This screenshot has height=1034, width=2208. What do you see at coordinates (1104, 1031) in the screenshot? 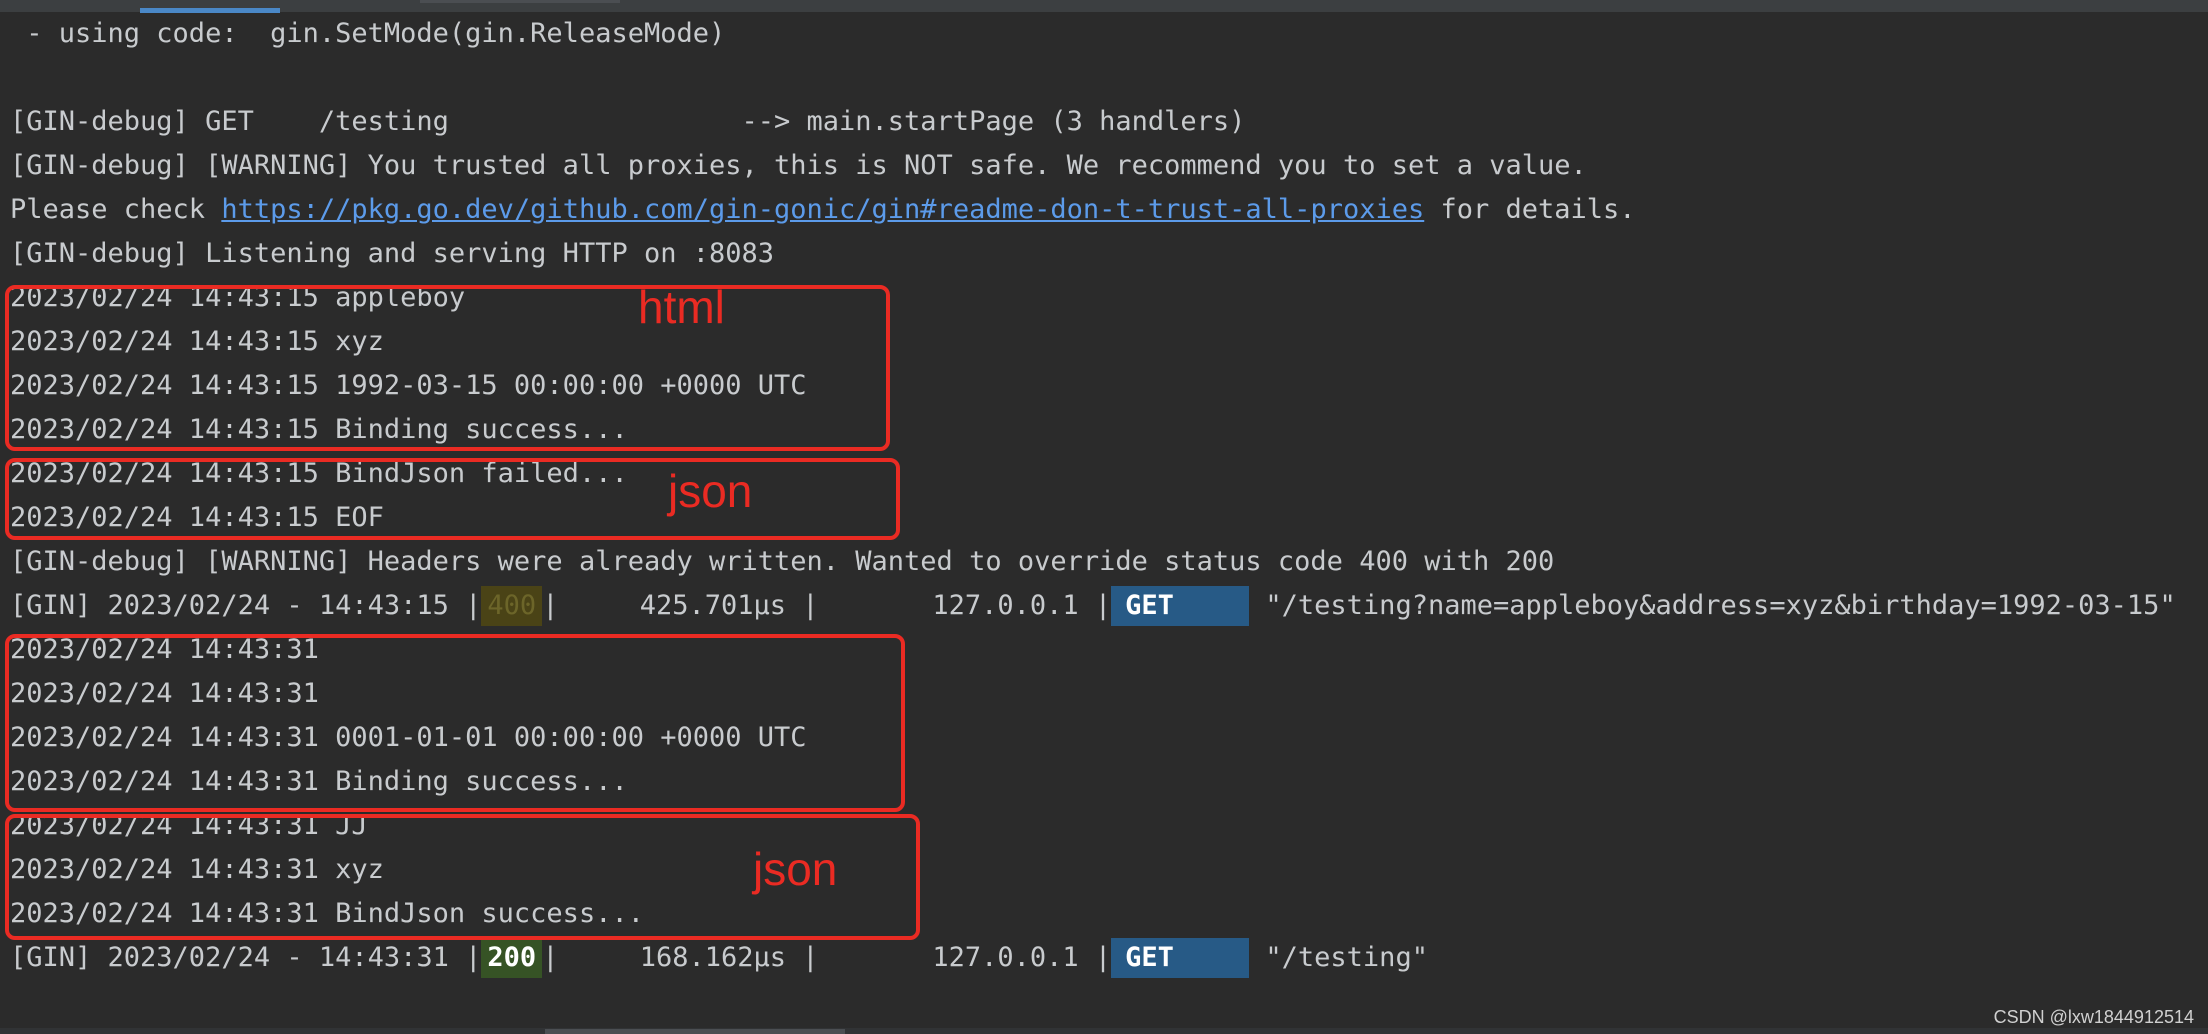
I see `horizontal-scrollbar` at bounding box center [1104, 1031].